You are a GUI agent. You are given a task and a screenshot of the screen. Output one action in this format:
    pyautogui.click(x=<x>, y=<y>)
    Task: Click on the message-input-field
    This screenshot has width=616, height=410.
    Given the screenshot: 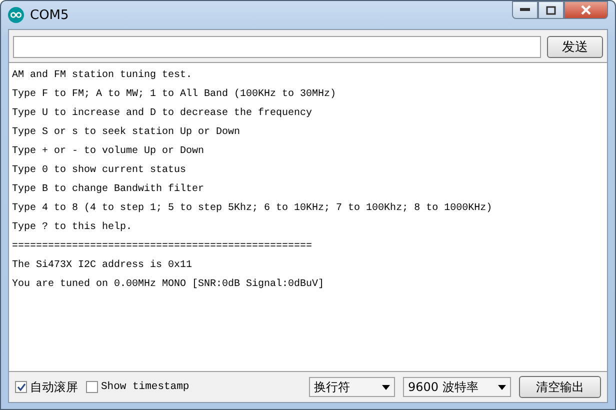 What is the action you would take?
    pyautogui.click(x=277, y=47)
    